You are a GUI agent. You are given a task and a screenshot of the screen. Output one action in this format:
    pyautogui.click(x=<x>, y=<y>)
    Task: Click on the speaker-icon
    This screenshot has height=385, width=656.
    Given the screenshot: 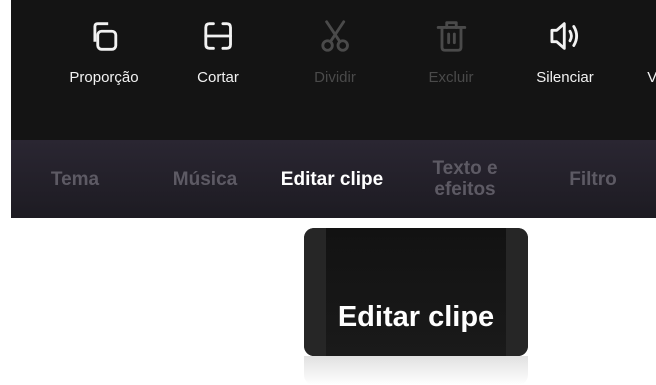 What is the action you would take?
    pyautogui.click(x=565, y=36)
    